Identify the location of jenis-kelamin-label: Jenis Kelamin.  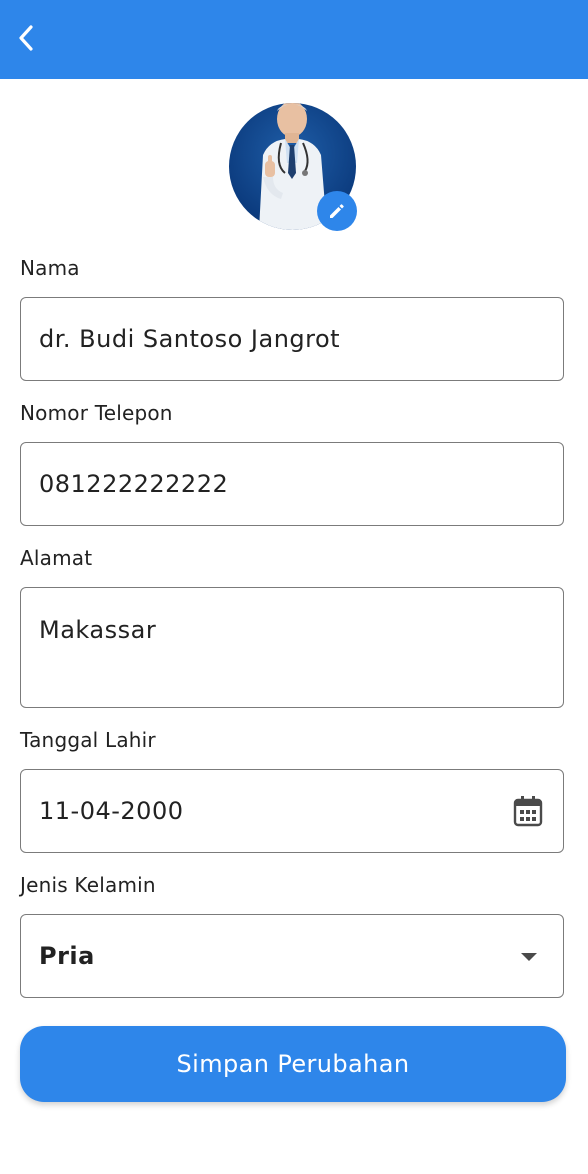
(88, 885).